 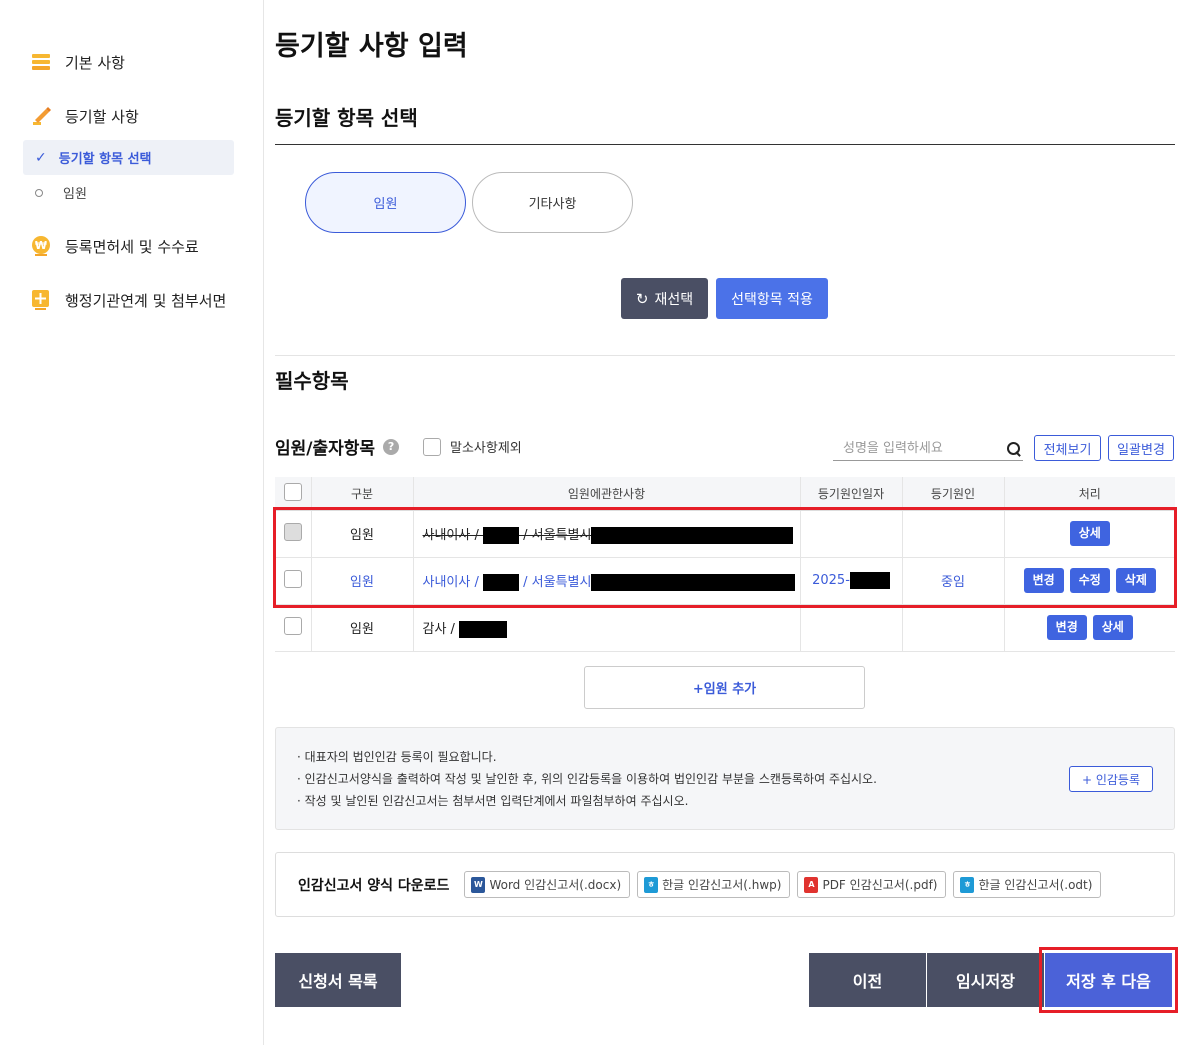 I want to click on checkbox, so click(x=432, y=446).